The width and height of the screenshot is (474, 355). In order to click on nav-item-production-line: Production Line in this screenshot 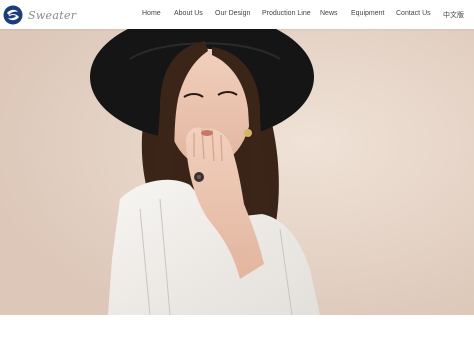, I will do `click(286, 13)`.